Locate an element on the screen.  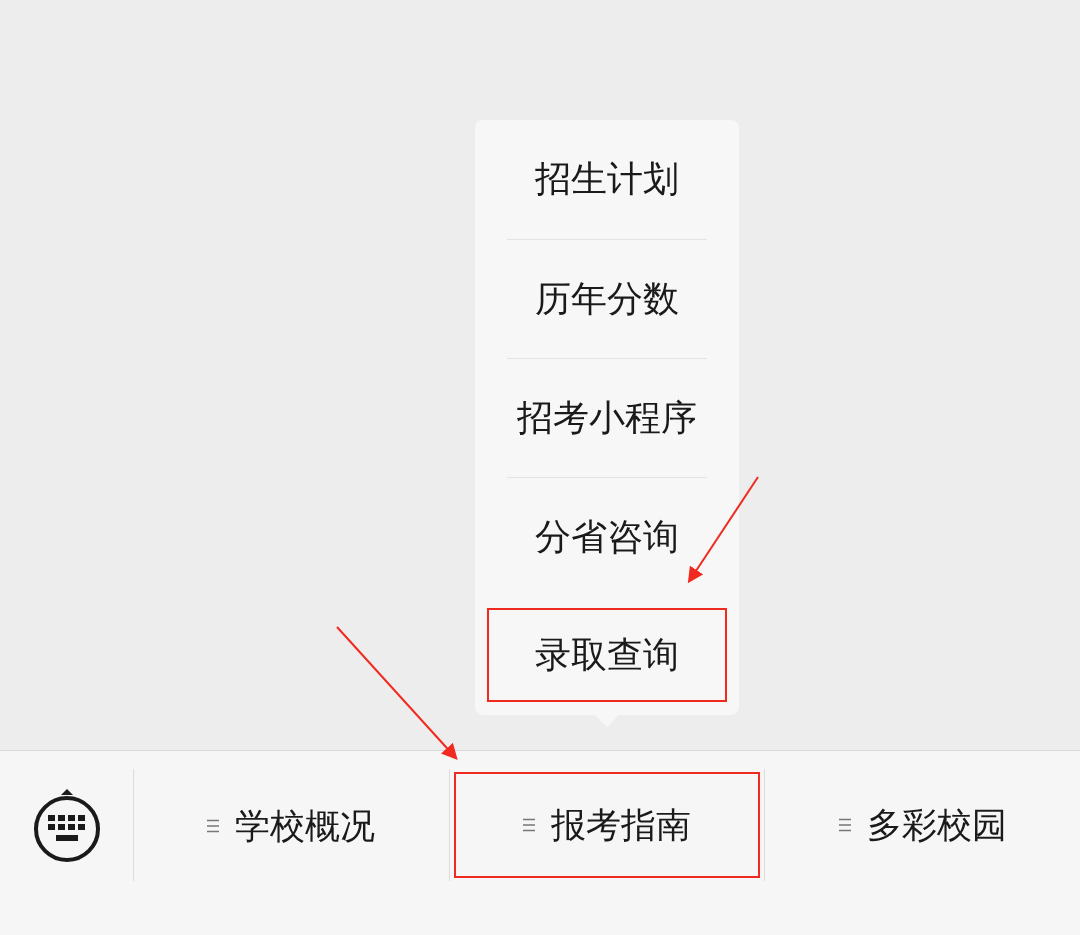
submenu-item: 招生计划 is located at coordinates (607, 179).